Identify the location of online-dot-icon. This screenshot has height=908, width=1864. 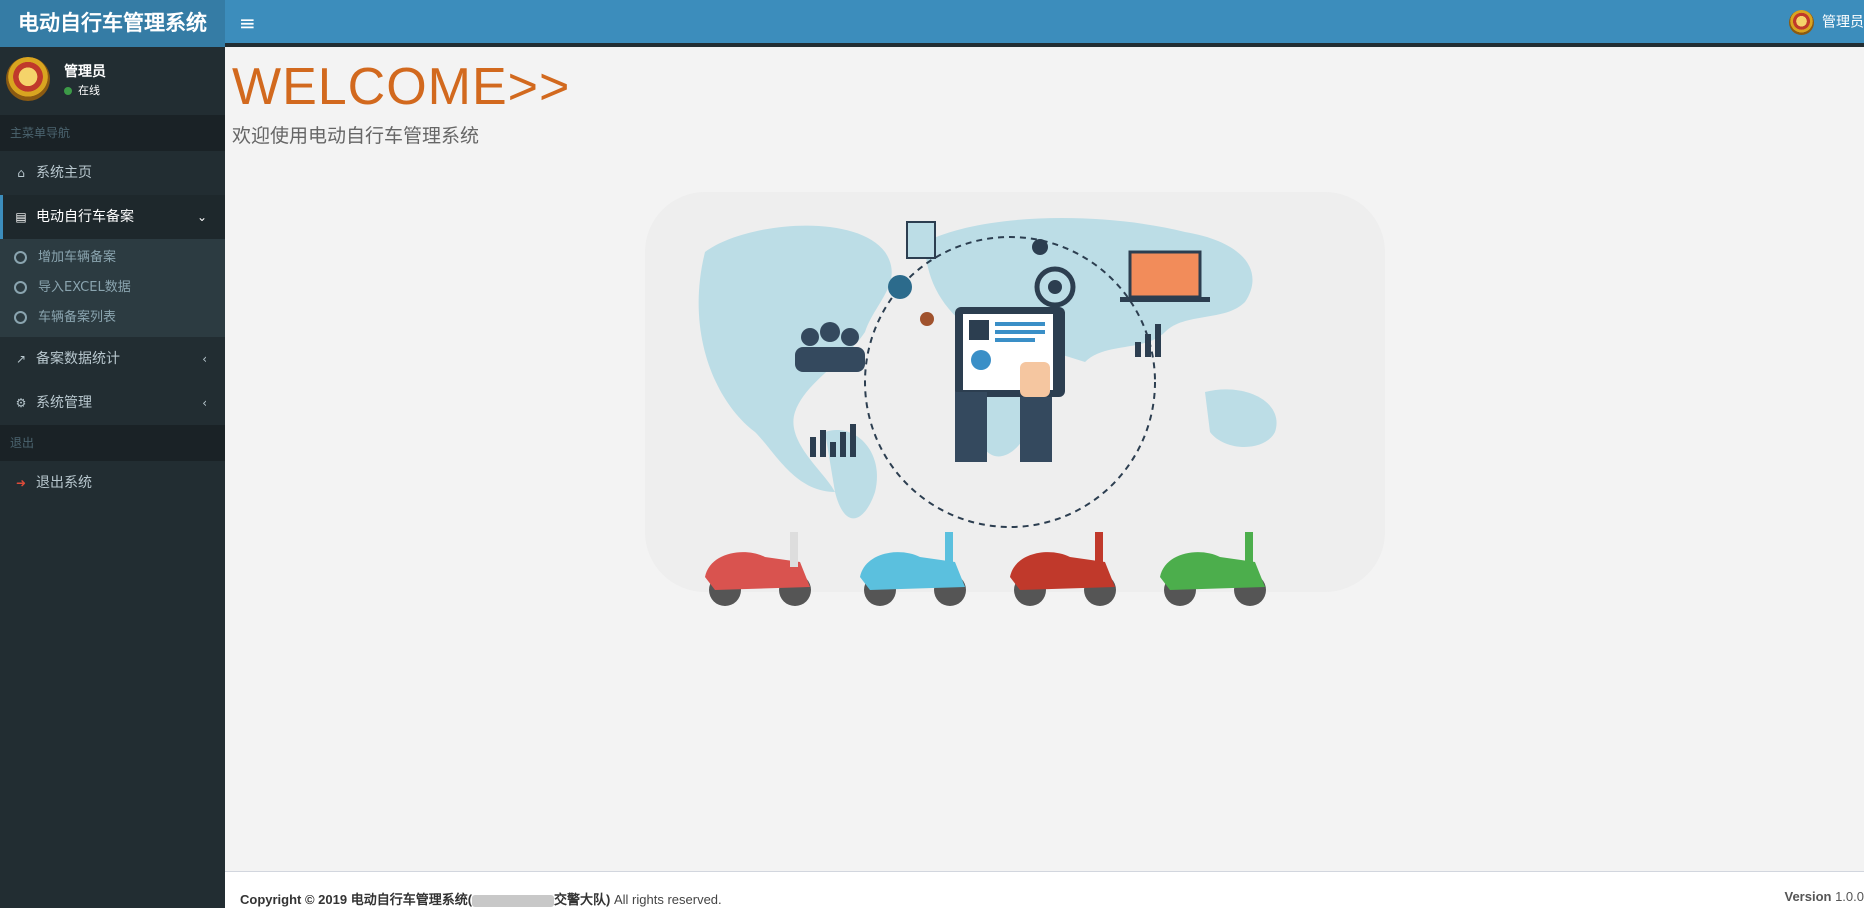
(68, 91).